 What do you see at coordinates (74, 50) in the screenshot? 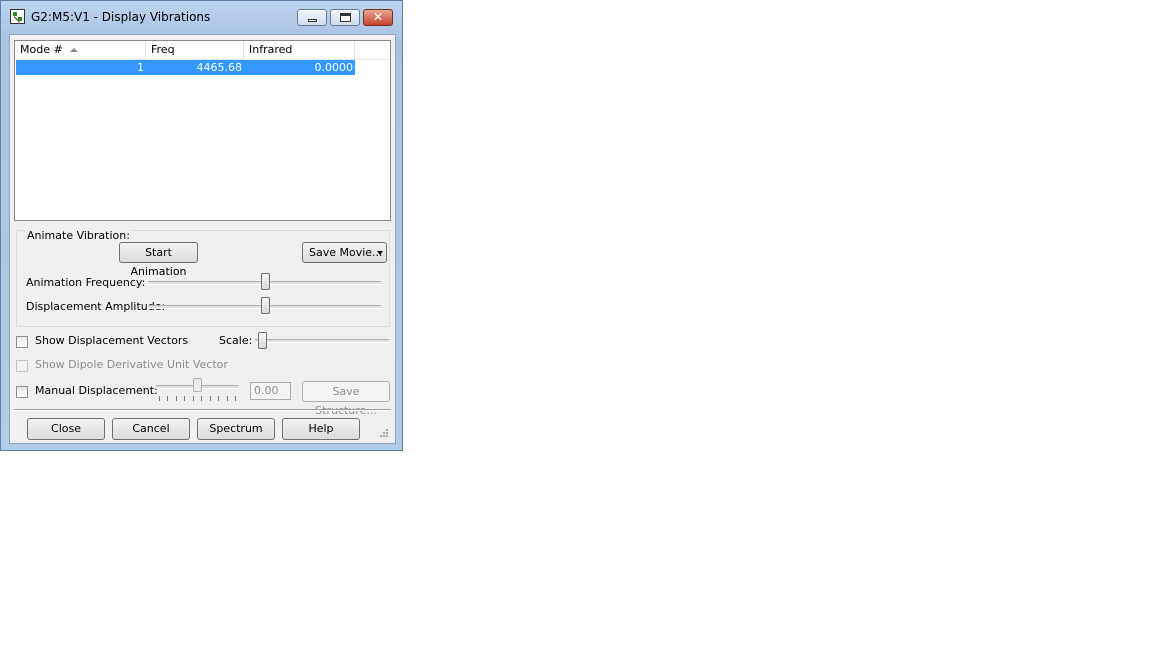
I see `sort-ascending-icon` at bounding box center [74, 50].